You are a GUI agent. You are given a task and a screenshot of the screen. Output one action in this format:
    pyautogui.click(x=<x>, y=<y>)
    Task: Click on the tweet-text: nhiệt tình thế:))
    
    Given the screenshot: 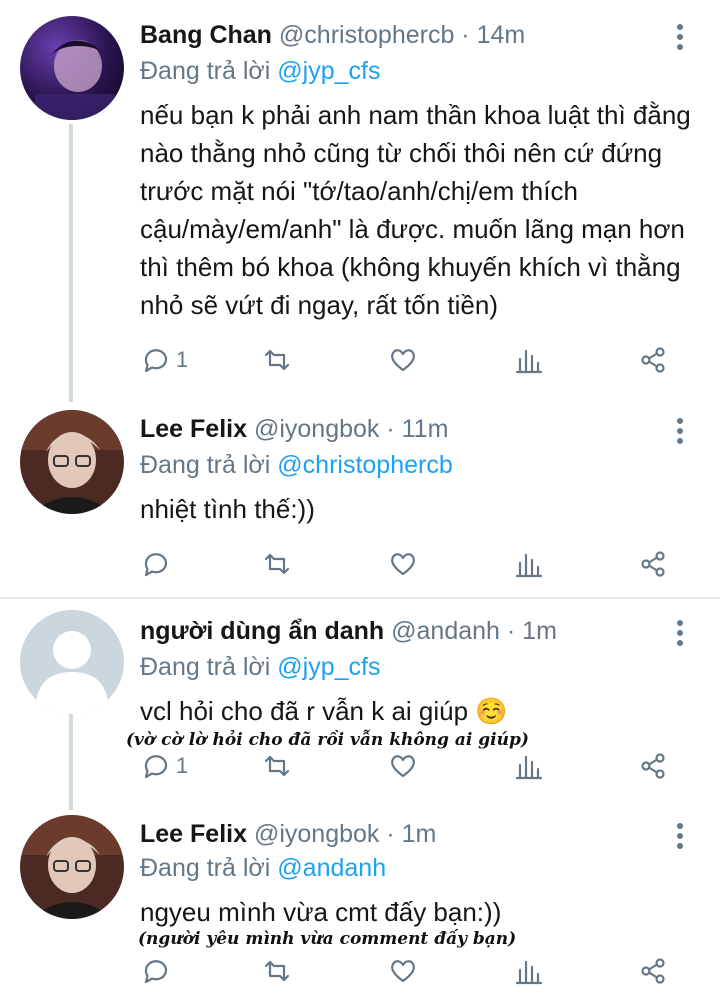 What is the action you would take?
    pyautogui.click(x=227, y=509)
    